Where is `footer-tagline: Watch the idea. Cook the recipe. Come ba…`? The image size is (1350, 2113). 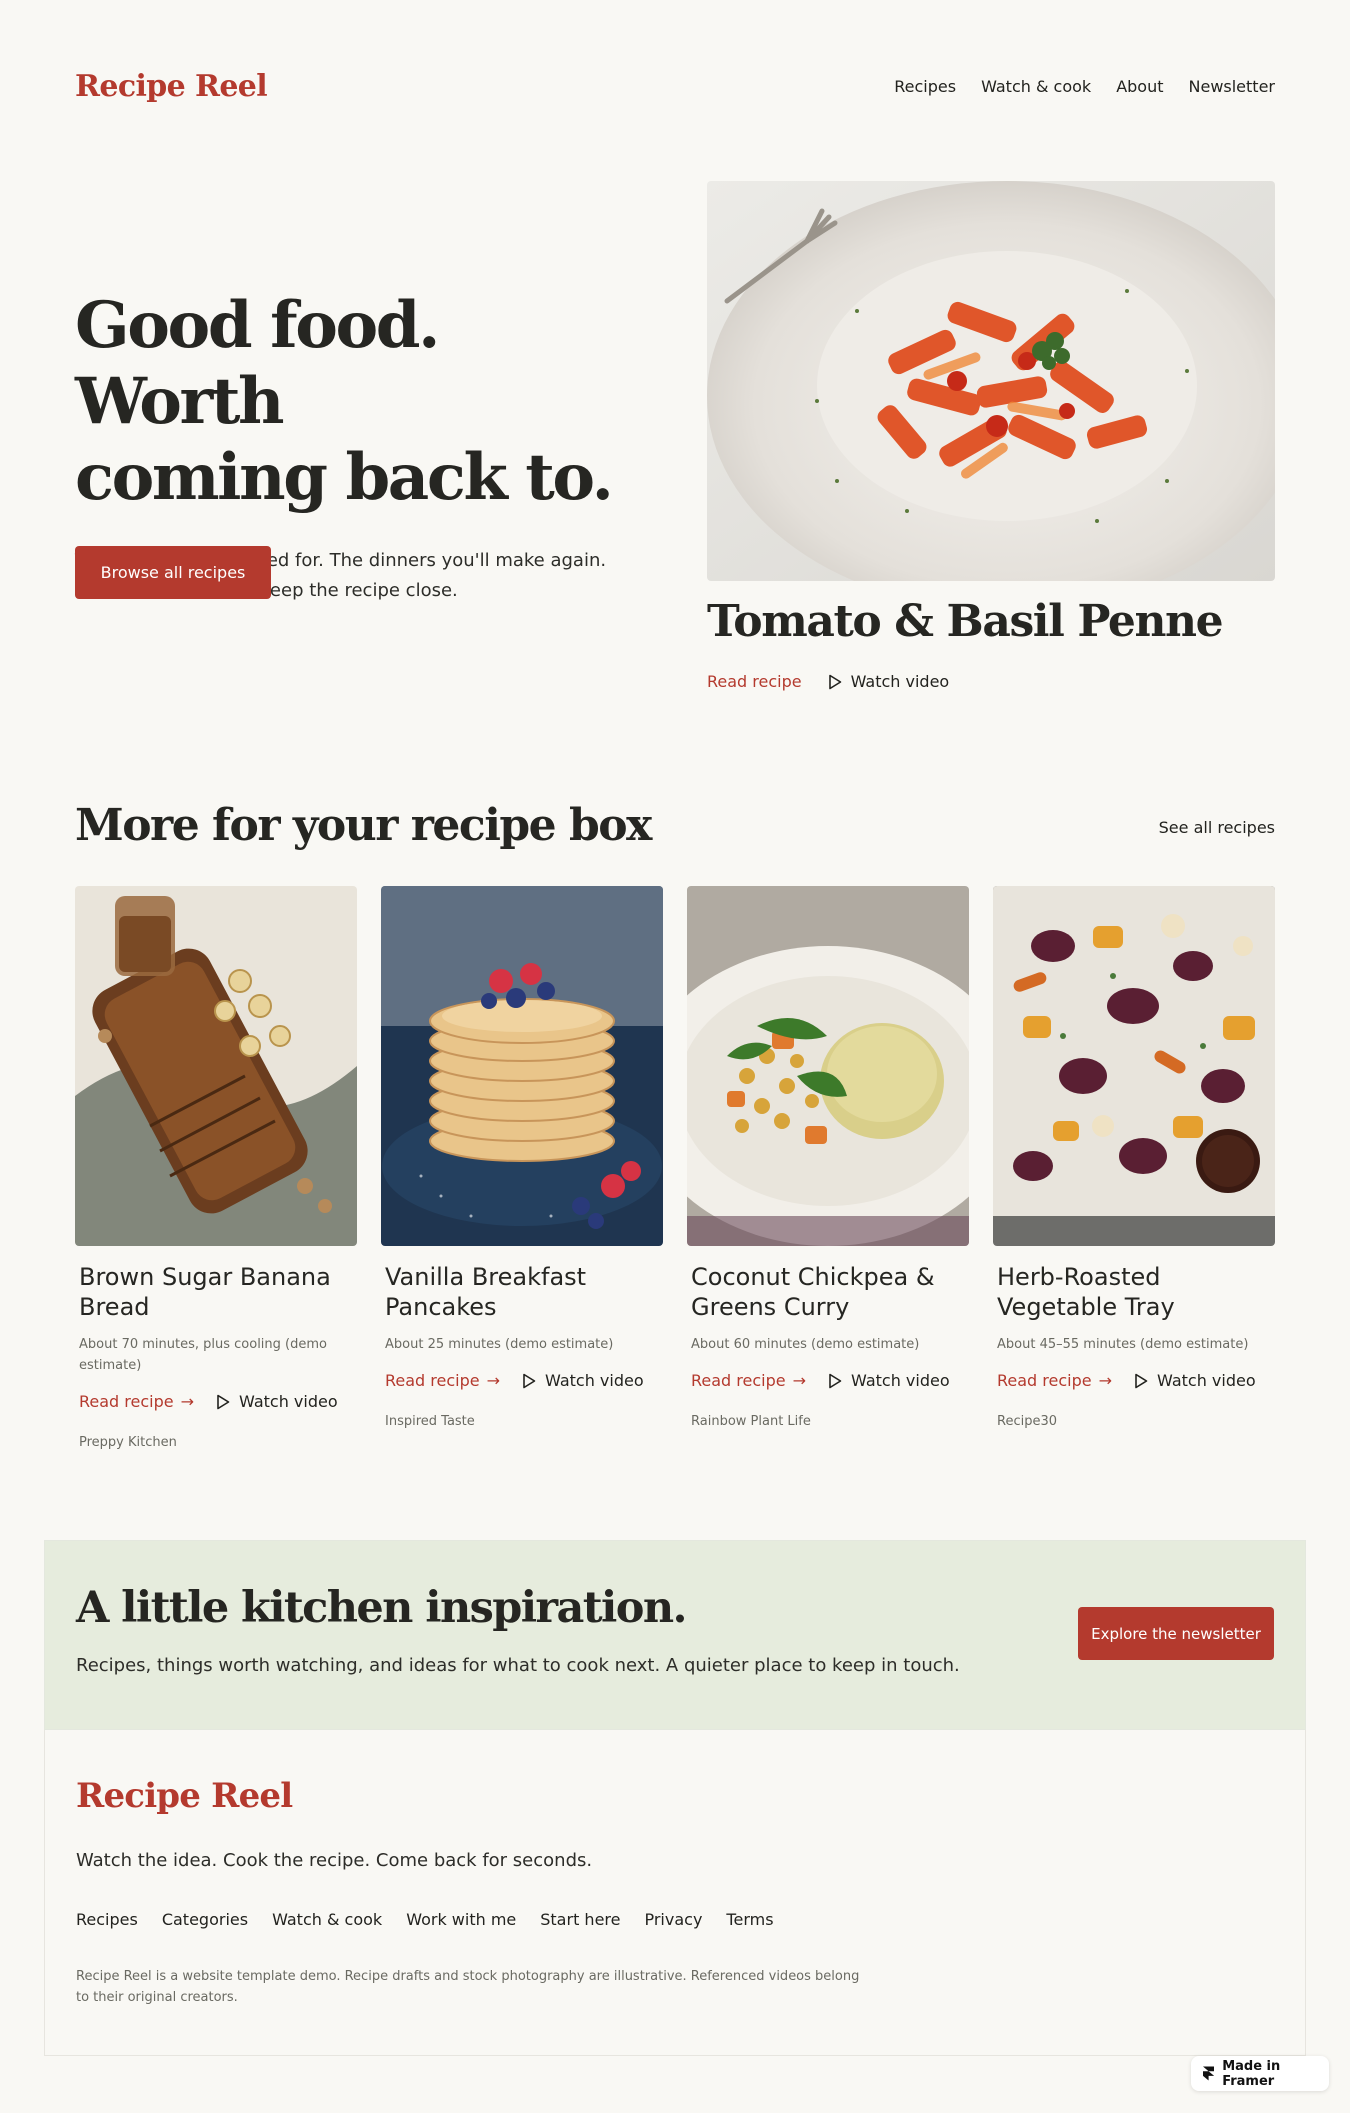
footer-tagline: Watch the idea. Cook the recipe. Come ba… is located at coordinates (334, 1860).